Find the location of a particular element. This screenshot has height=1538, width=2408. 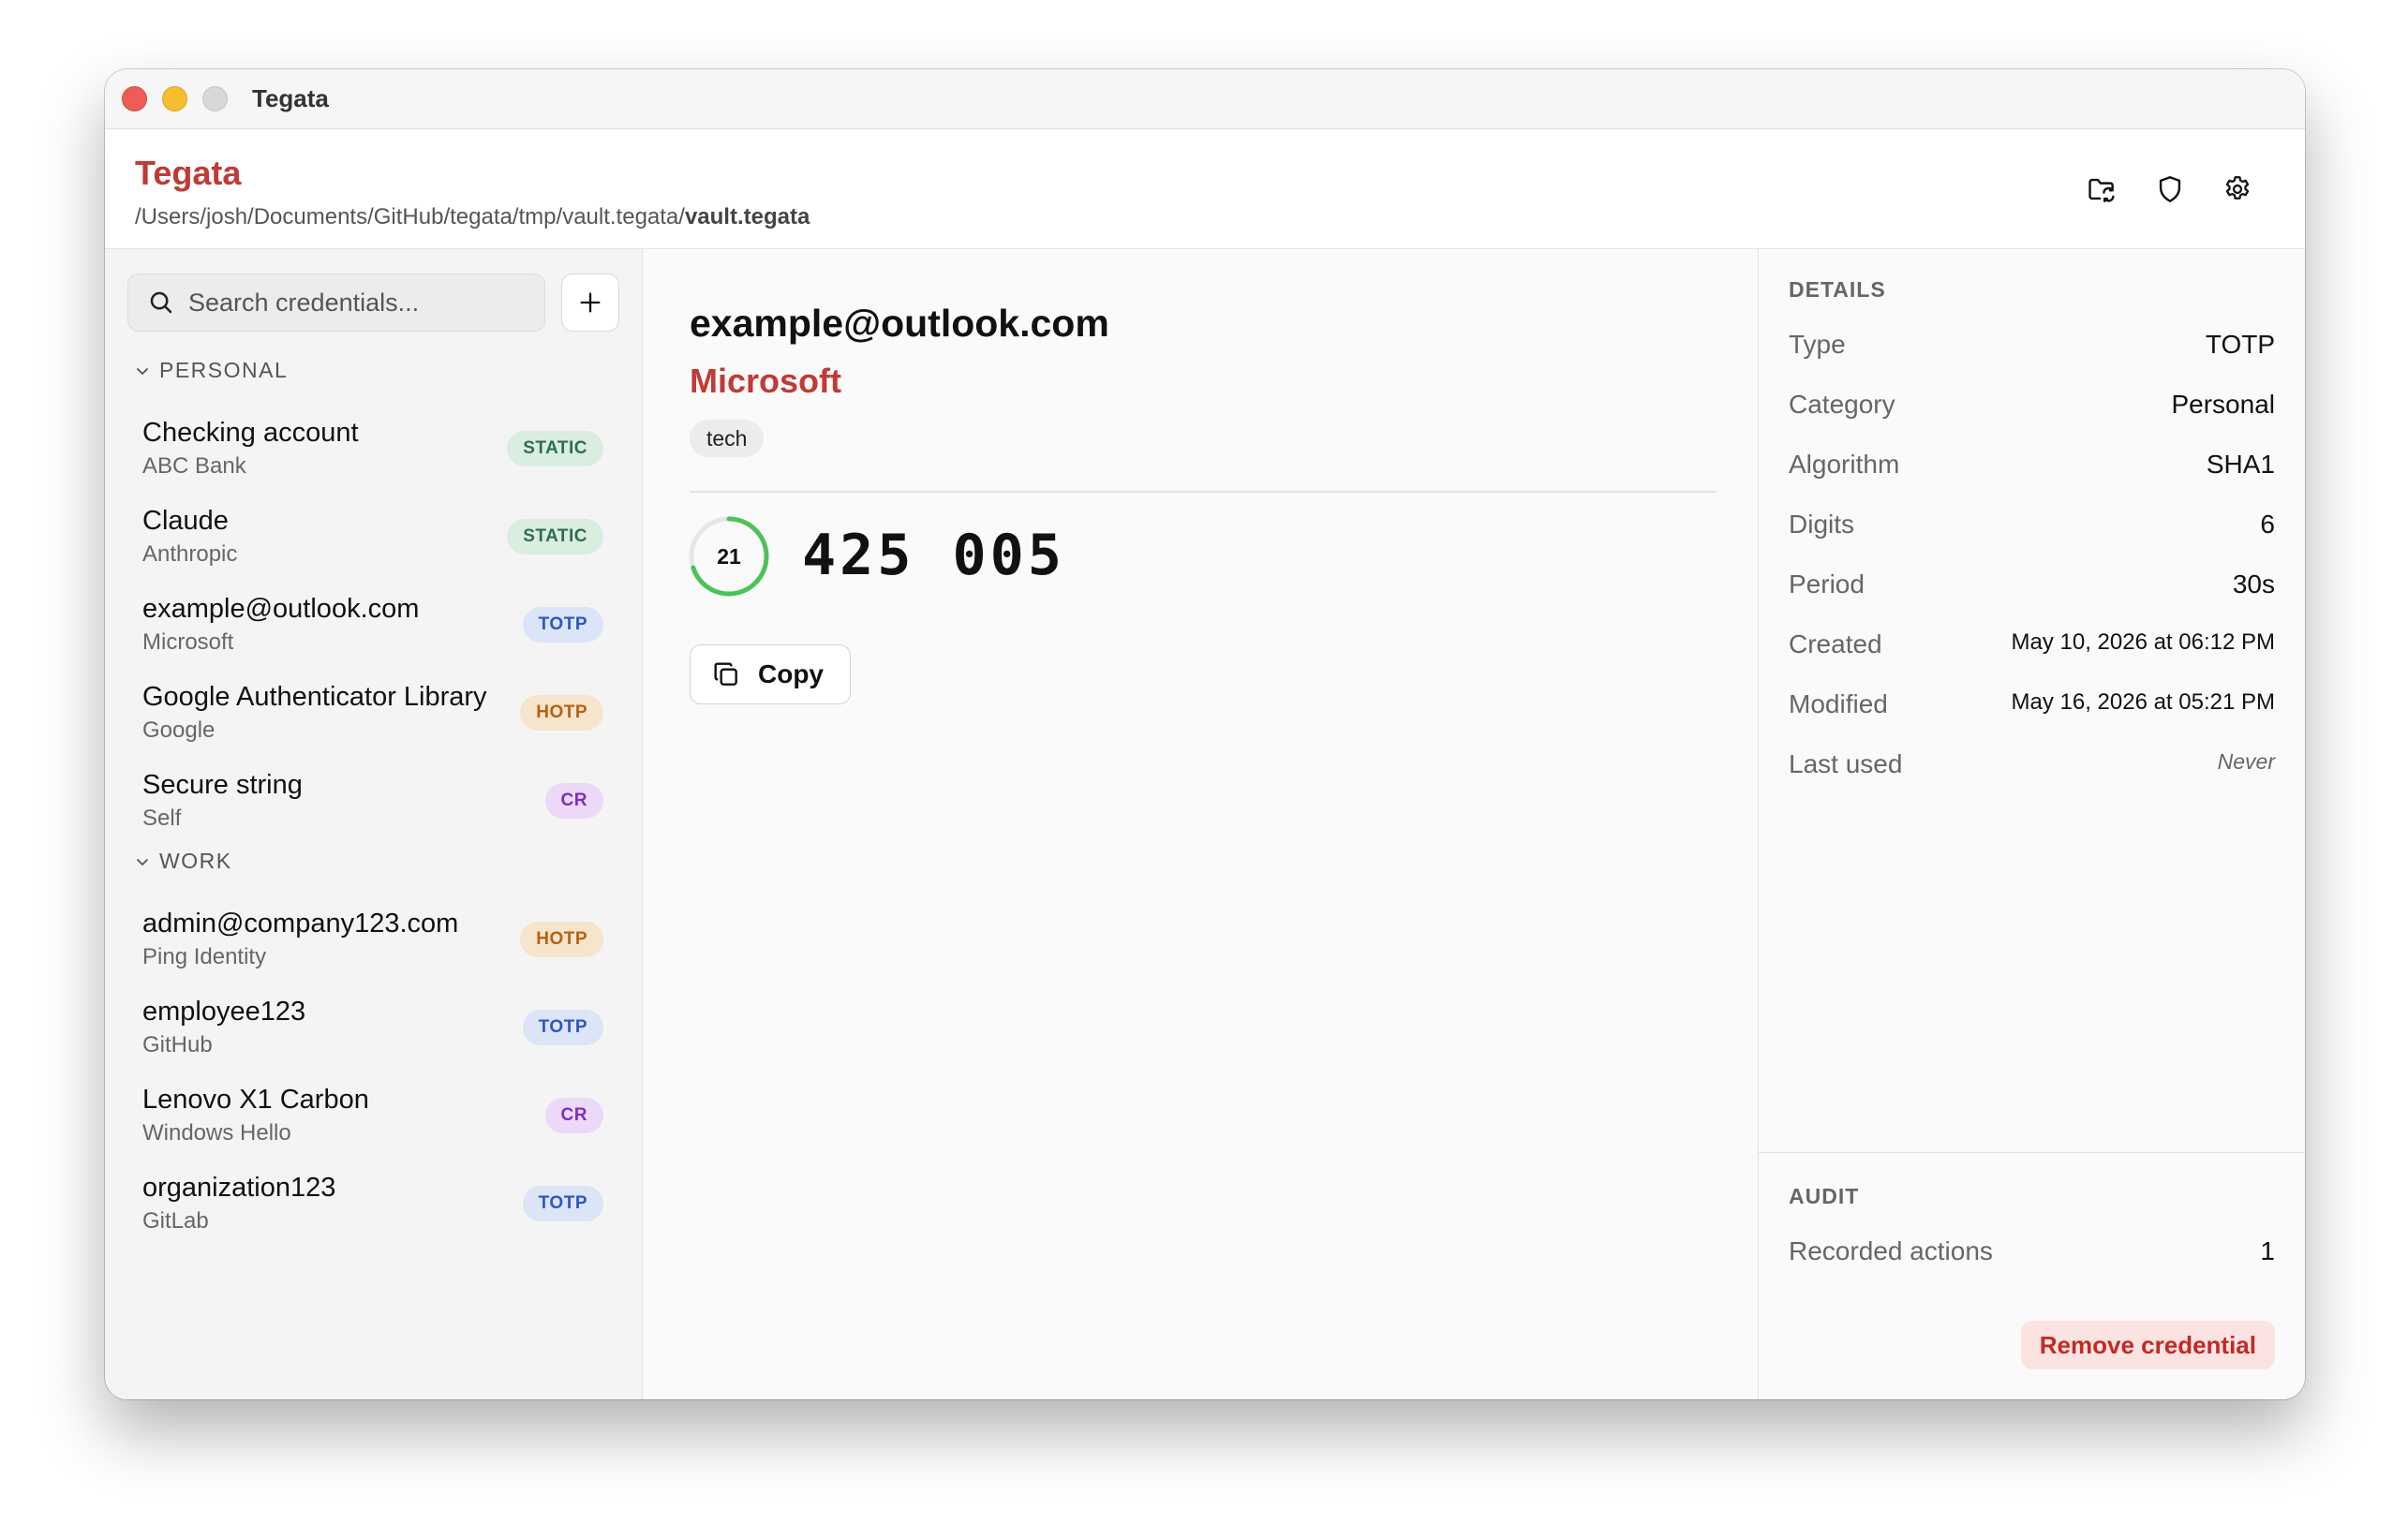

settings-button is located at coordinates (2237, 189).